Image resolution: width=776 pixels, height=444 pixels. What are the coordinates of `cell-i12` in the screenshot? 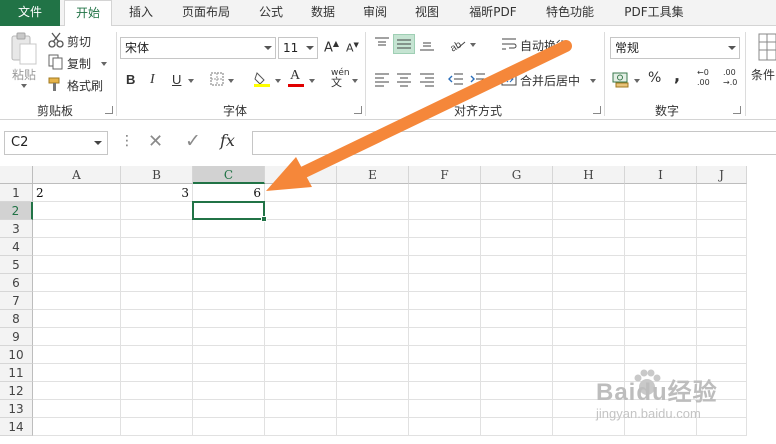 It's located at (661, 391).